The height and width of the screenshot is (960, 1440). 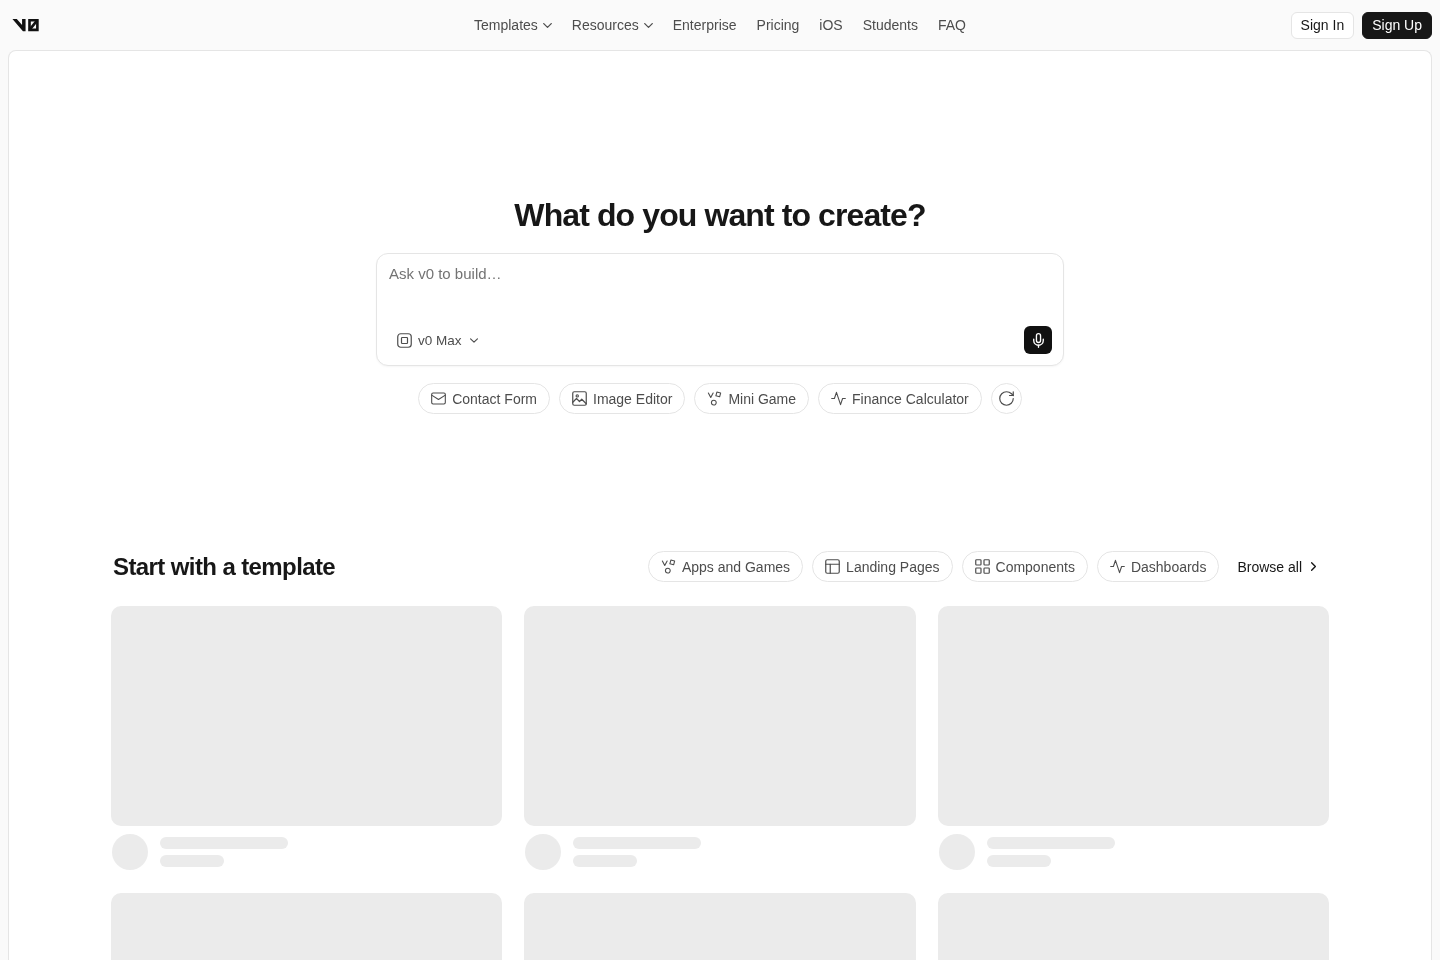 What do you see at coordinates (900, 398) in the screenshot?
I see `suggestion-chip: Finance Calculator` at bounding box center [900, 398].